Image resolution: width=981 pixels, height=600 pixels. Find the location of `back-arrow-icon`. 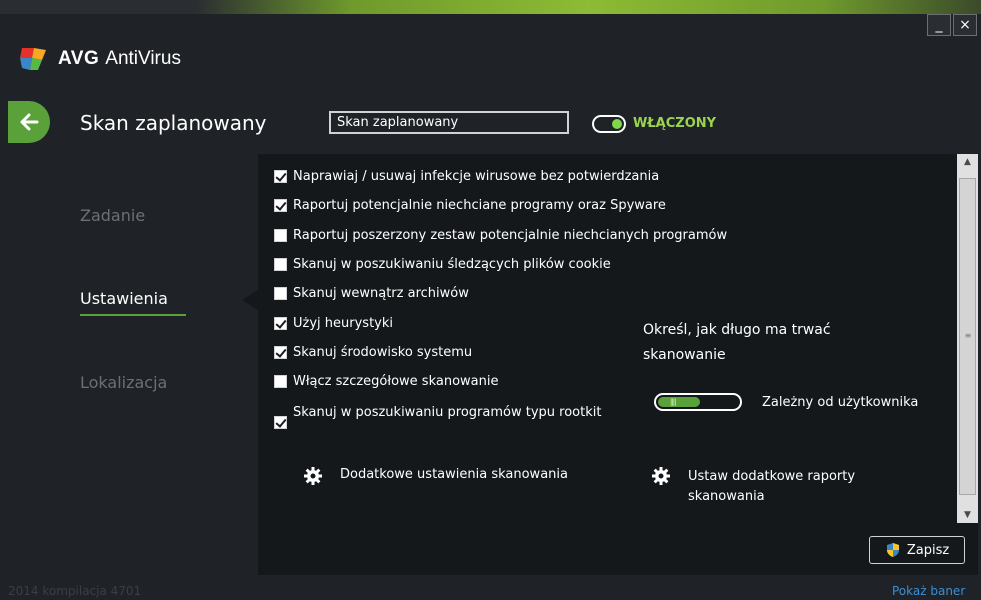

back-arrow-icon is located at coordinates (29, 122).